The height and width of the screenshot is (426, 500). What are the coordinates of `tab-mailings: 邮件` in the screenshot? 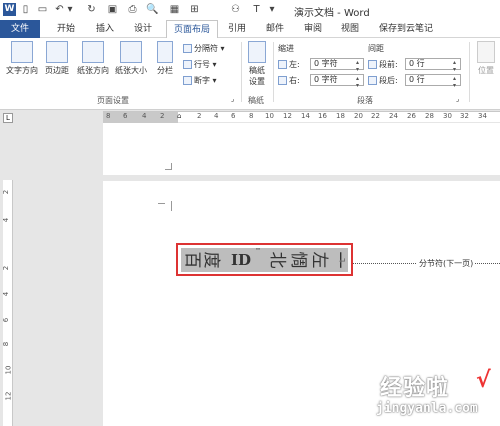 It's located at (275, 29).